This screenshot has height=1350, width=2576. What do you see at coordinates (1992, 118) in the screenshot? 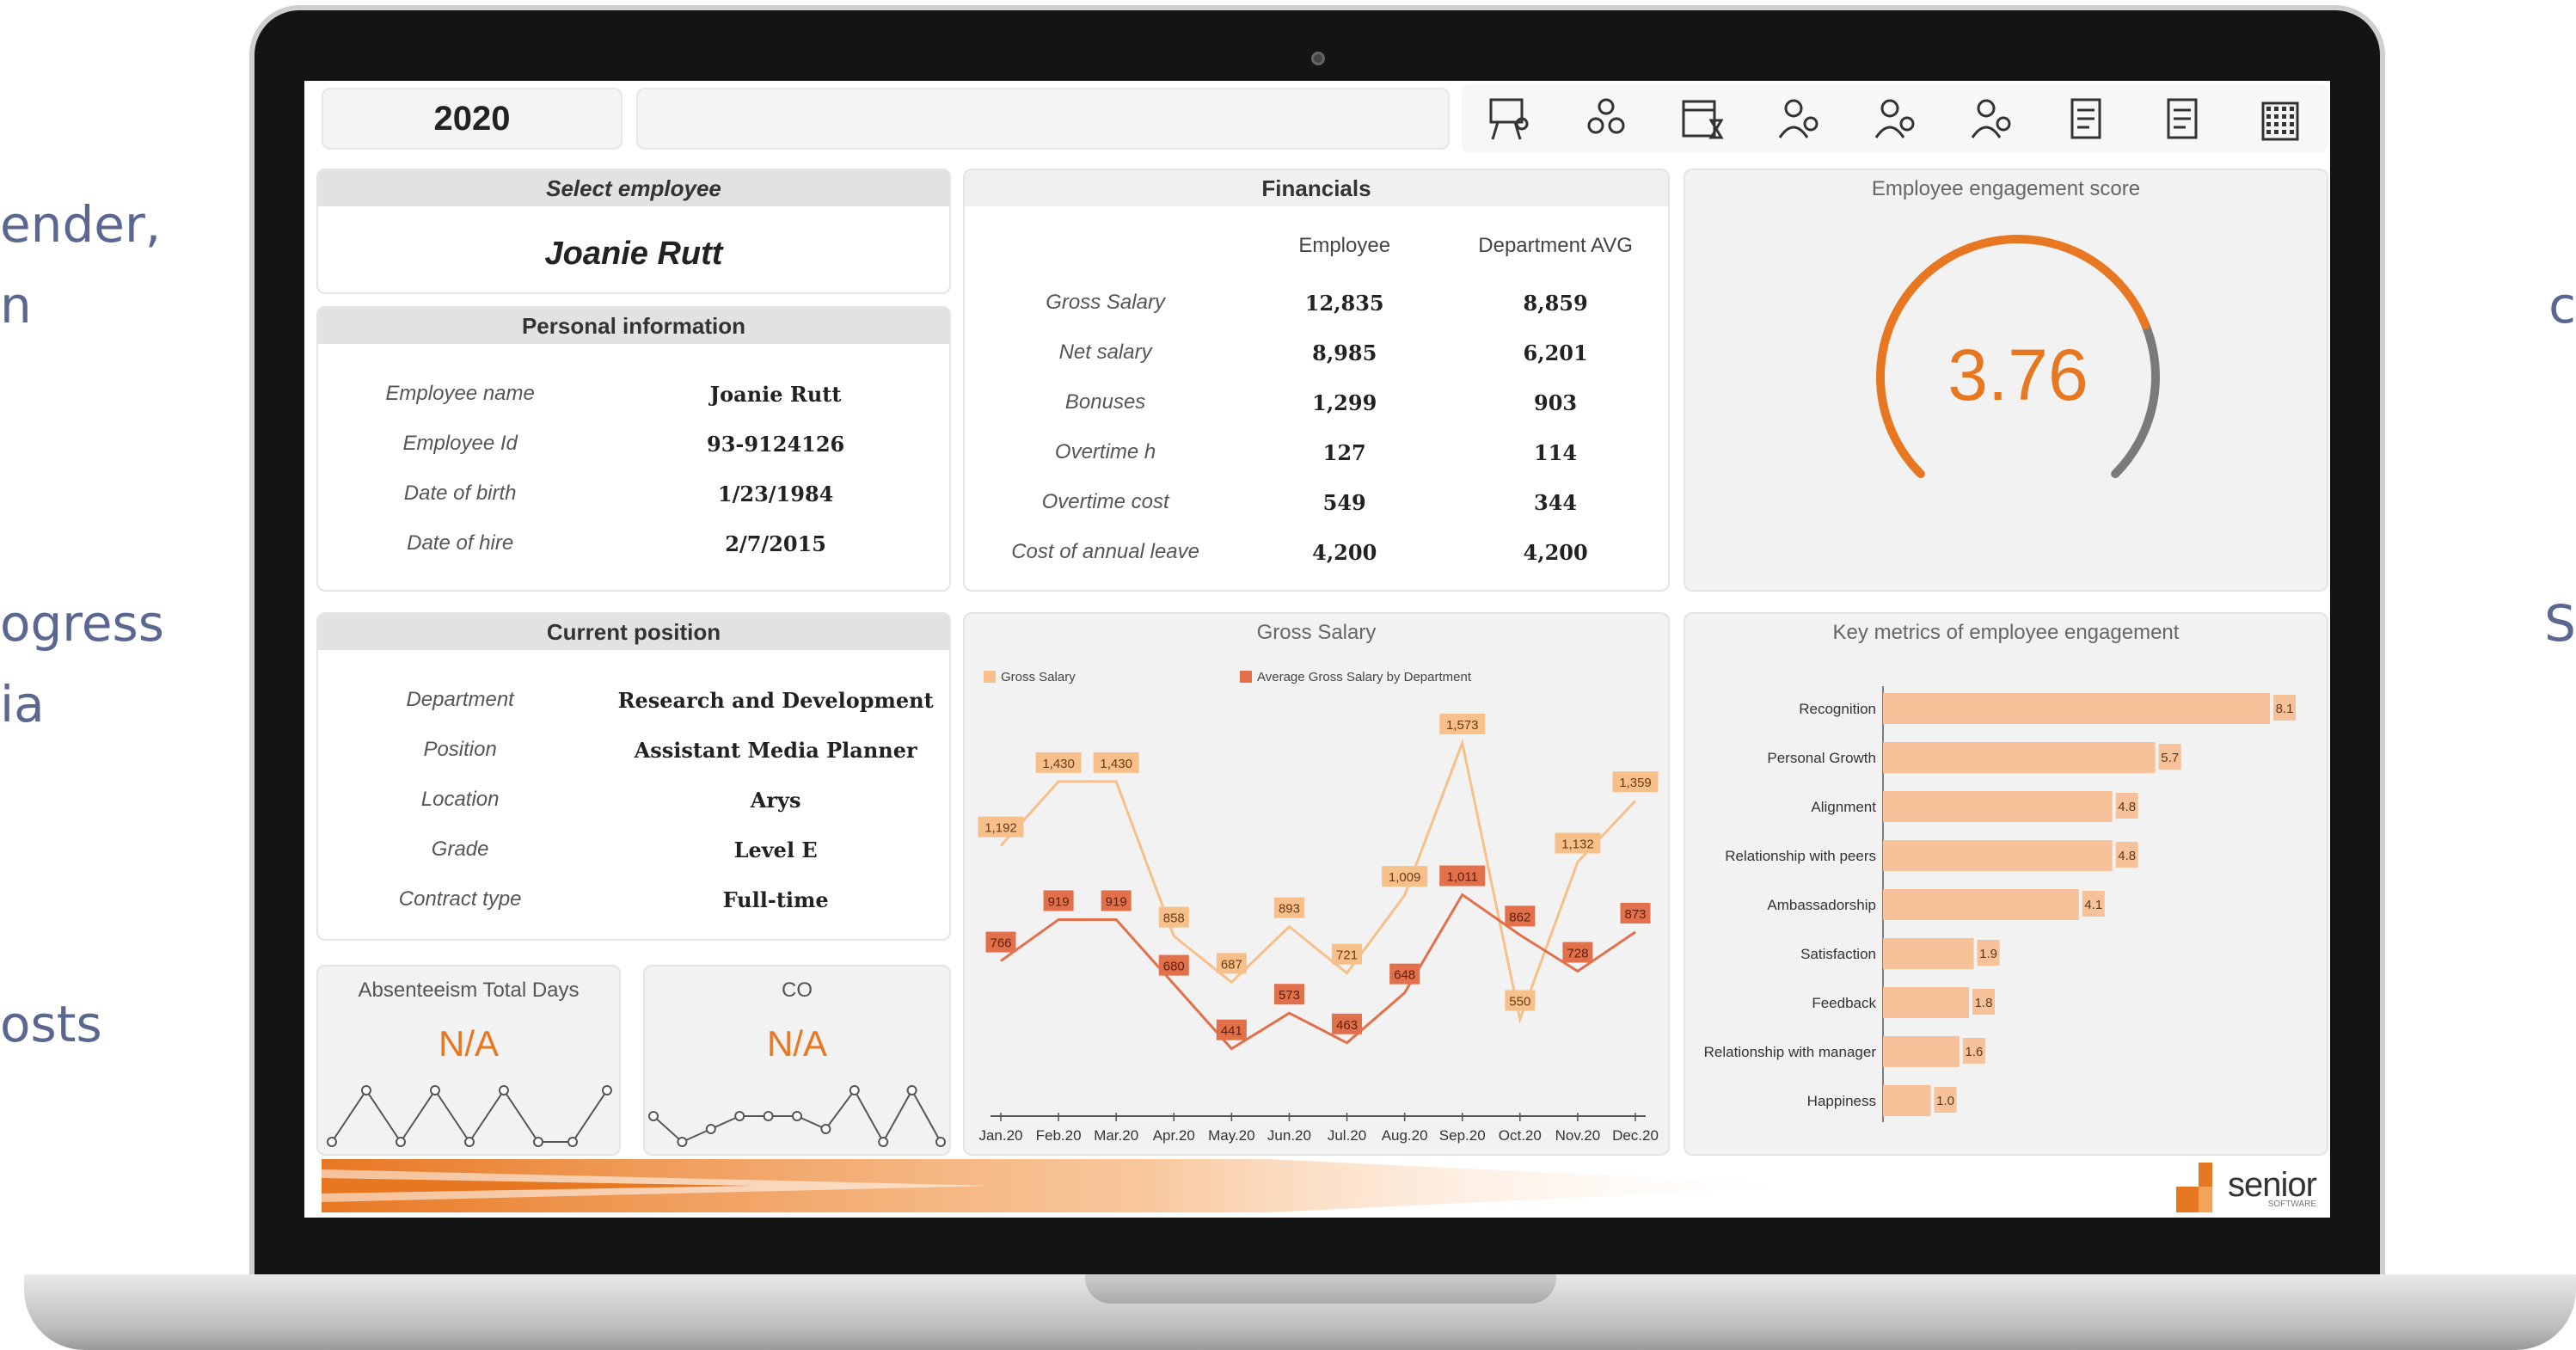
I see `employee-payment-icon` at bounding box center [1992, 118].